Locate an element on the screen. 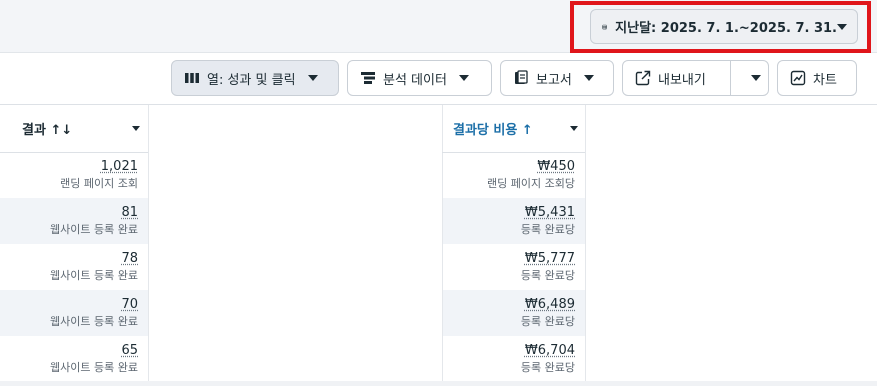  cost-value: ₩6,704 is located at coordinates (508, 351).